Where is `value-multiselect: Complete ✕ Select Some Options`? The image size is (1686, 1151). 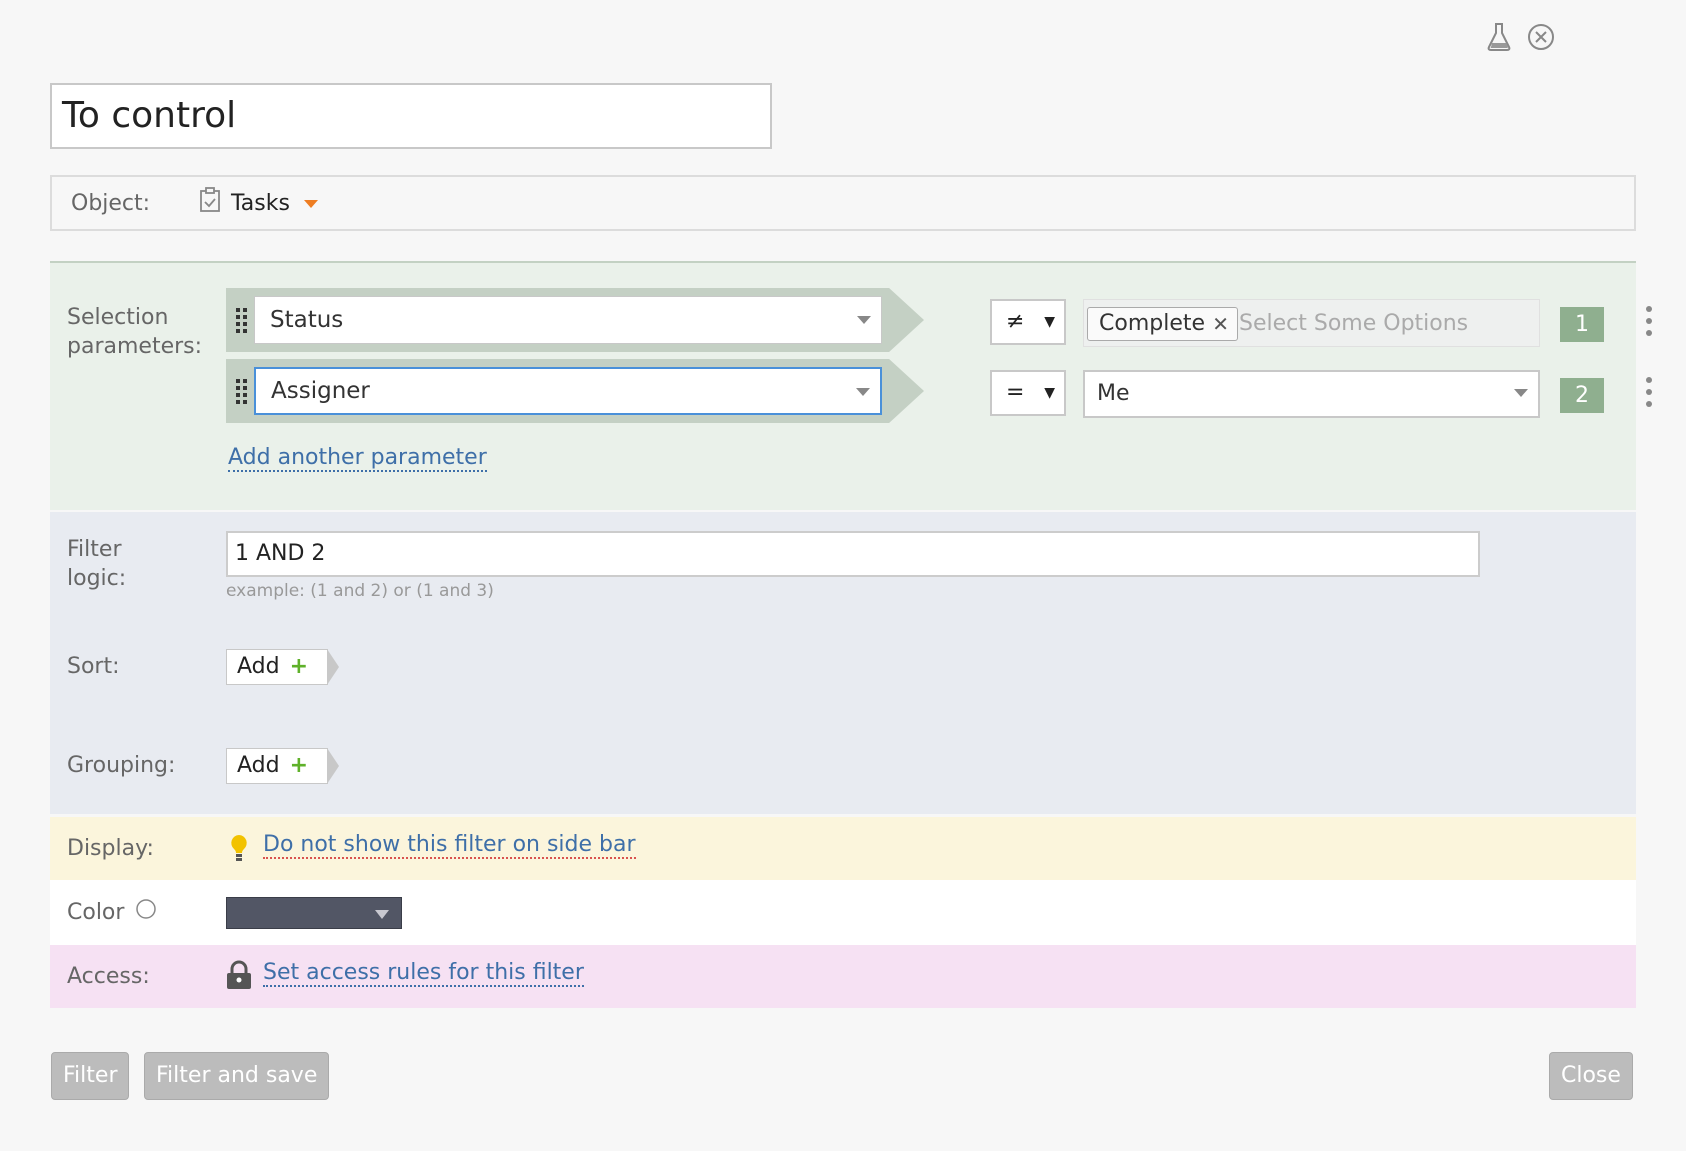
value-multiselect: Complete ✕ Select Some Options is located at coordinates (1311, 323).